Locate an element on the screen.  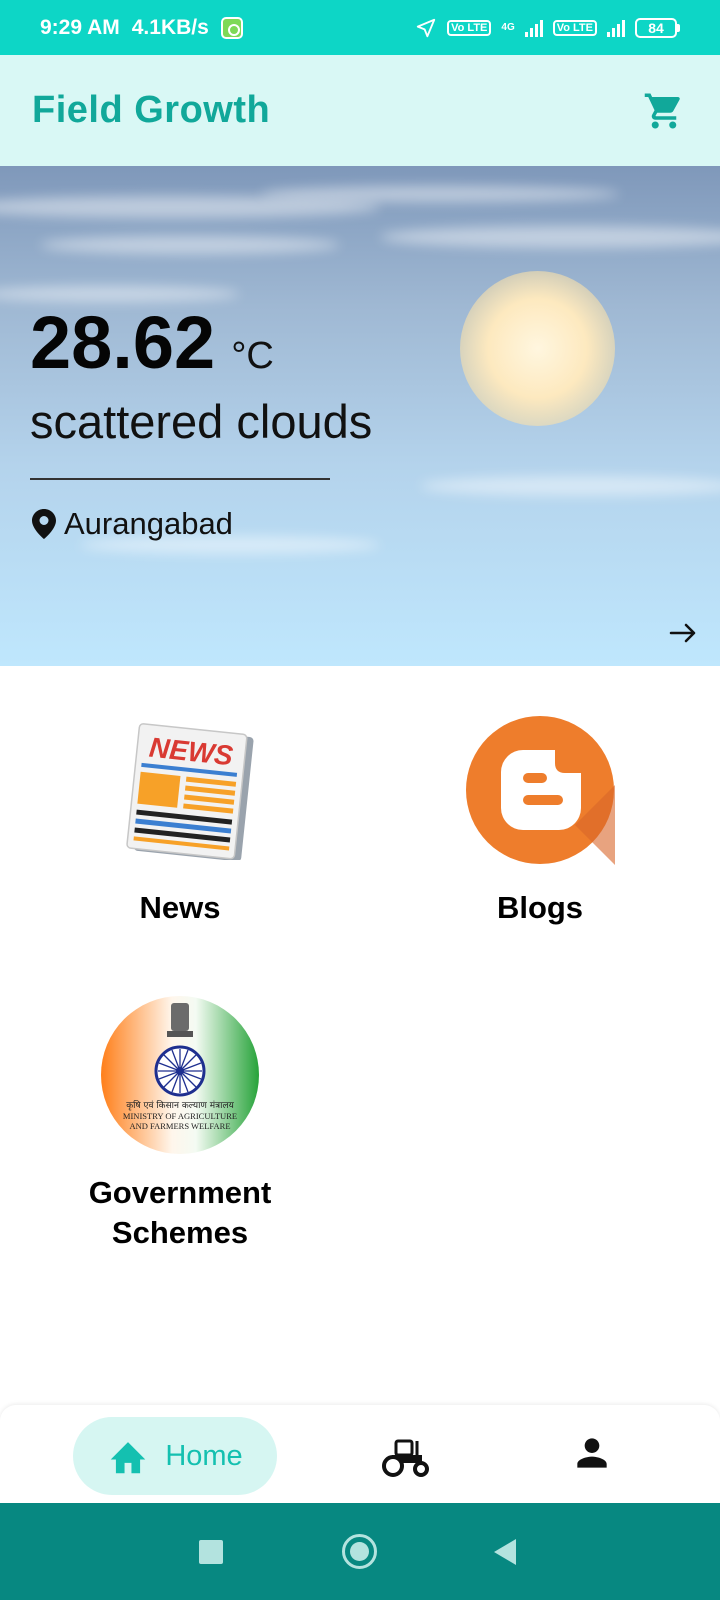
app-notification-icon is located at coordinates (231, 27).